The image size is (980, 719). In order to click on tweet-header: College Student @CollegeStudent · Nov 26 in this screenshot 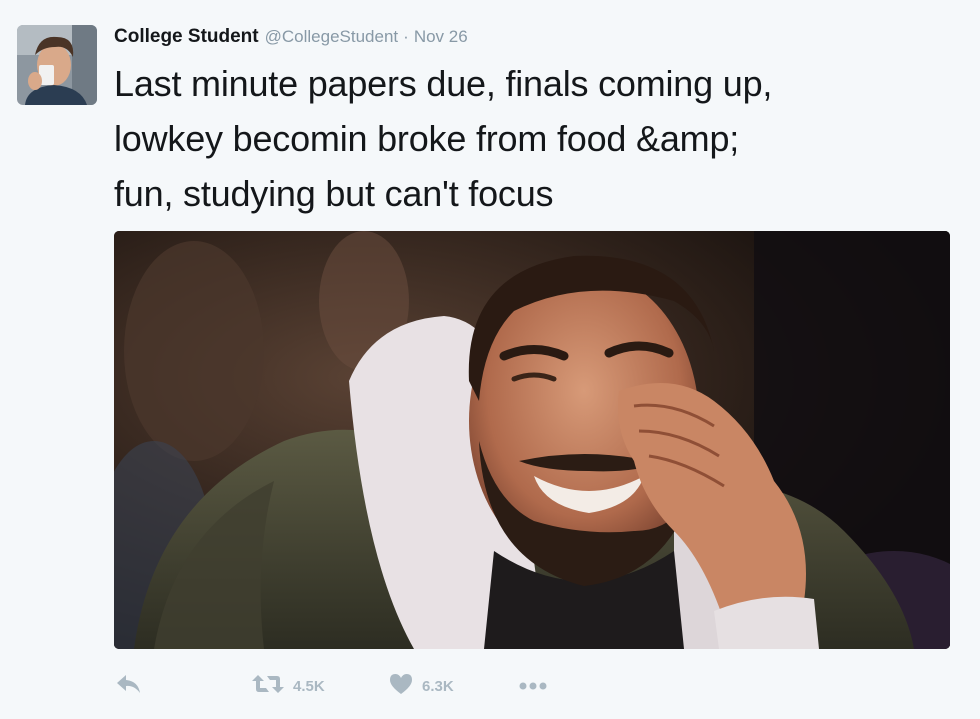, I will do `click(291, 38)`.